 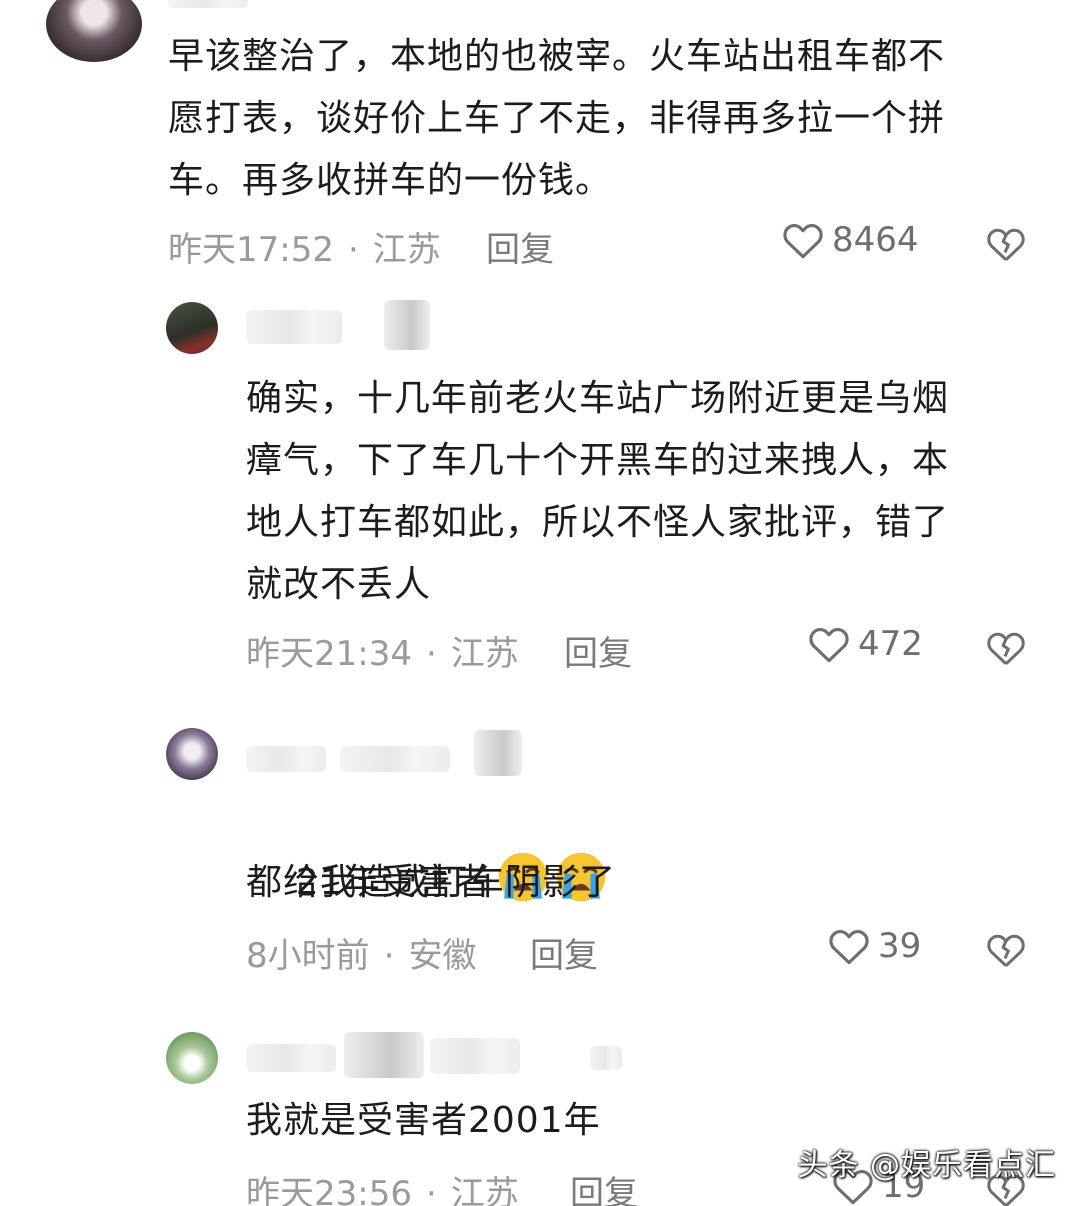 What do you see at coordinates (442, 956) in the screenshot?
I see `comment-region: 安徽` at bounding box center [442, 956].